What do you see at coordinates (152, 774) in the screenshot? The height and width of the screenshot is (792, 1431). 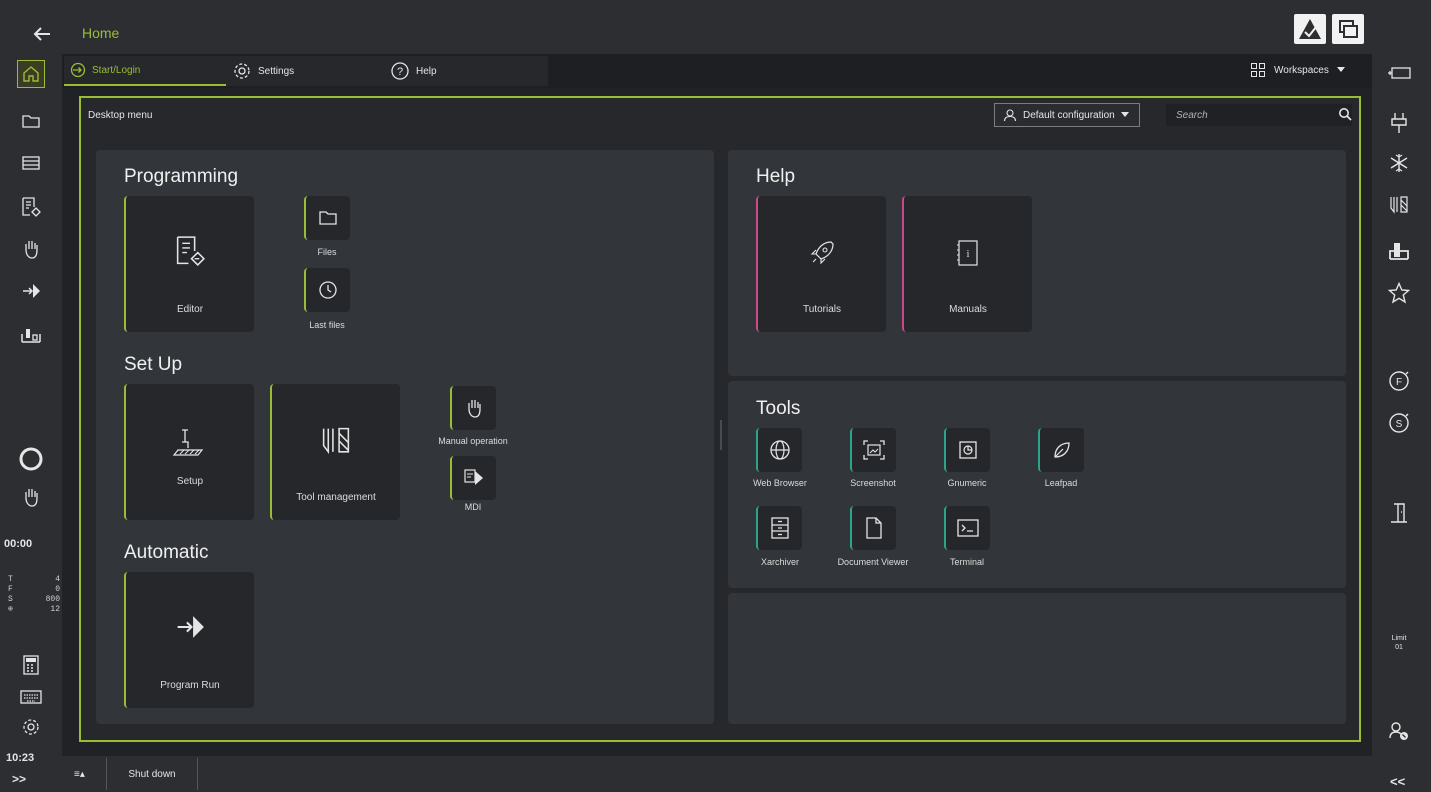 I see `shutdown-button: Shut down` at bounding box center [152, 774].